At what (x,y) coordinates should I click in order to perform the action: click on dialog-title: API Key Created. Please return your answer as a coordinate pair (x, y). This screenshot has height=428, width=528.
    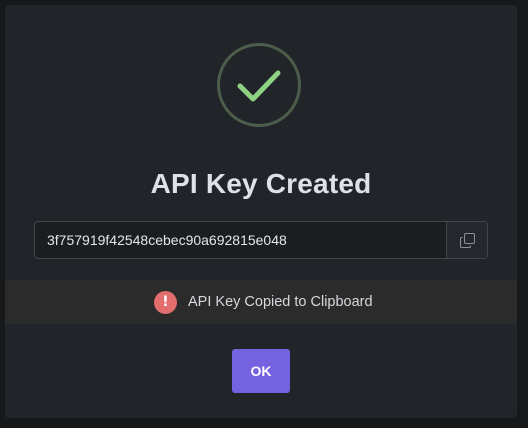
    Looking at the image, I should click on (261, 183).